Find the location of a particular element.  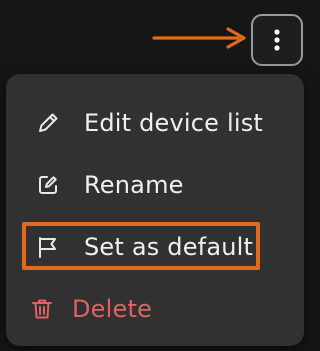

menu-item-rename: Rename is located at coordinates (155, 185).